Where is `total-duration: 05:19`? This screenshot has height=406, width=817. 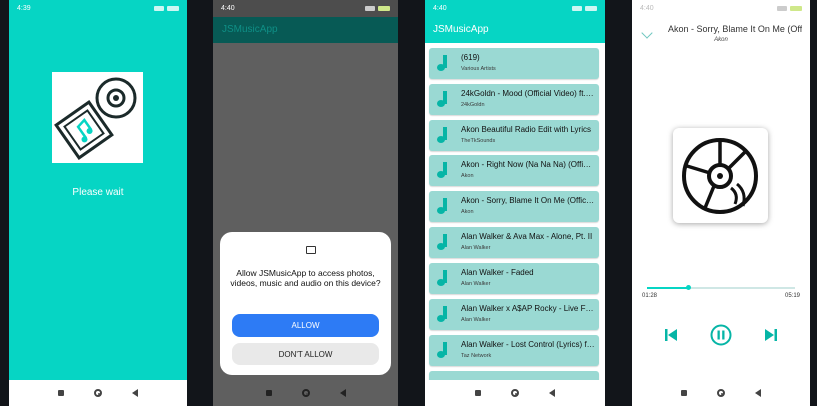 total-duration: 05:19 is located at coordinates (792, 296).